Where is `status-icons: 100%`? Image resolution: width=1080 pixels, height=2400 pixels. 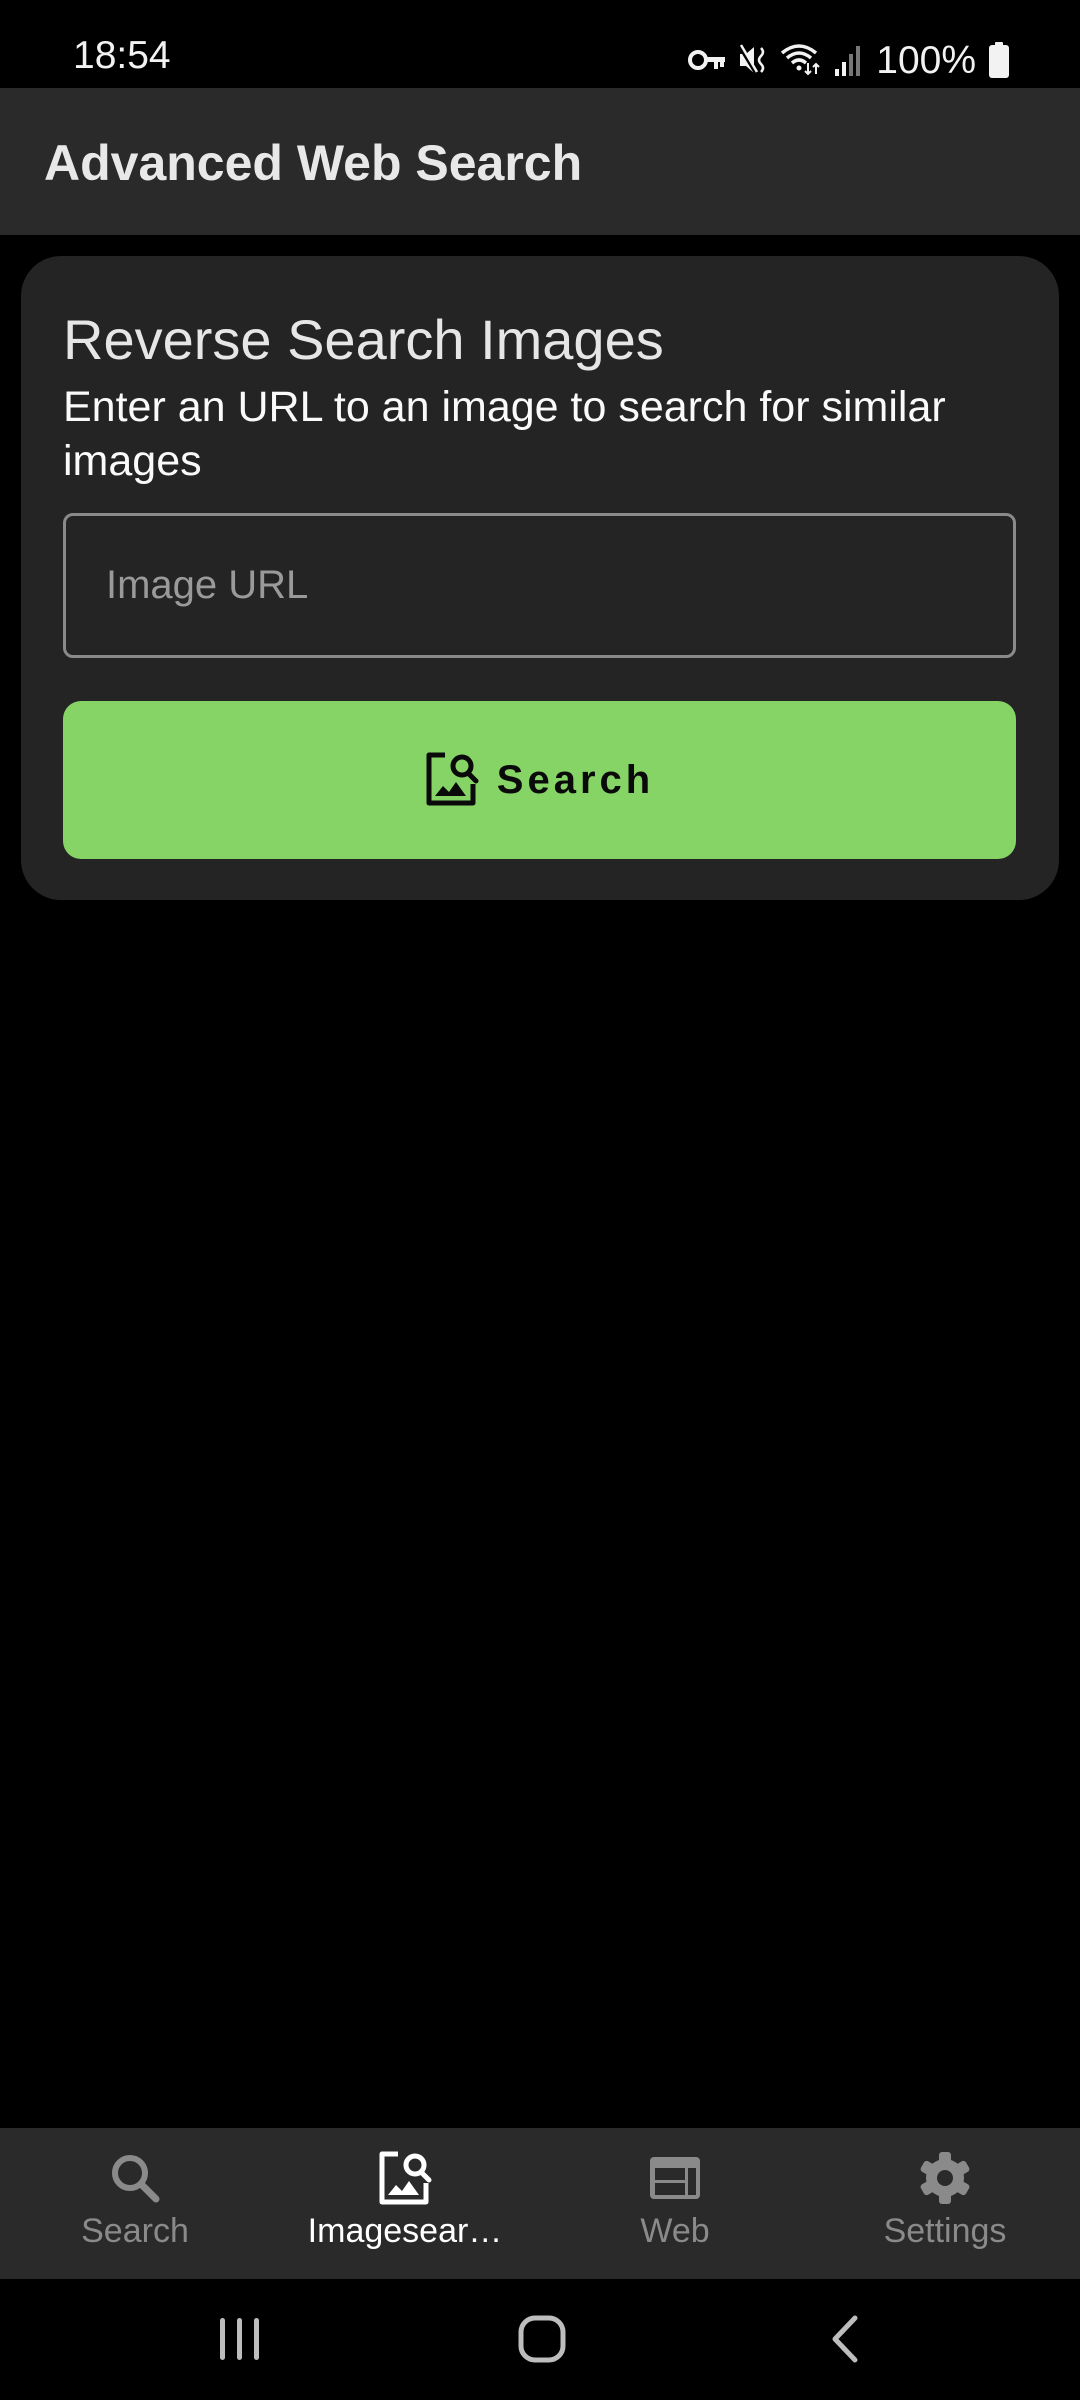 status-icons: 100% is located at coordinates (849, 60).